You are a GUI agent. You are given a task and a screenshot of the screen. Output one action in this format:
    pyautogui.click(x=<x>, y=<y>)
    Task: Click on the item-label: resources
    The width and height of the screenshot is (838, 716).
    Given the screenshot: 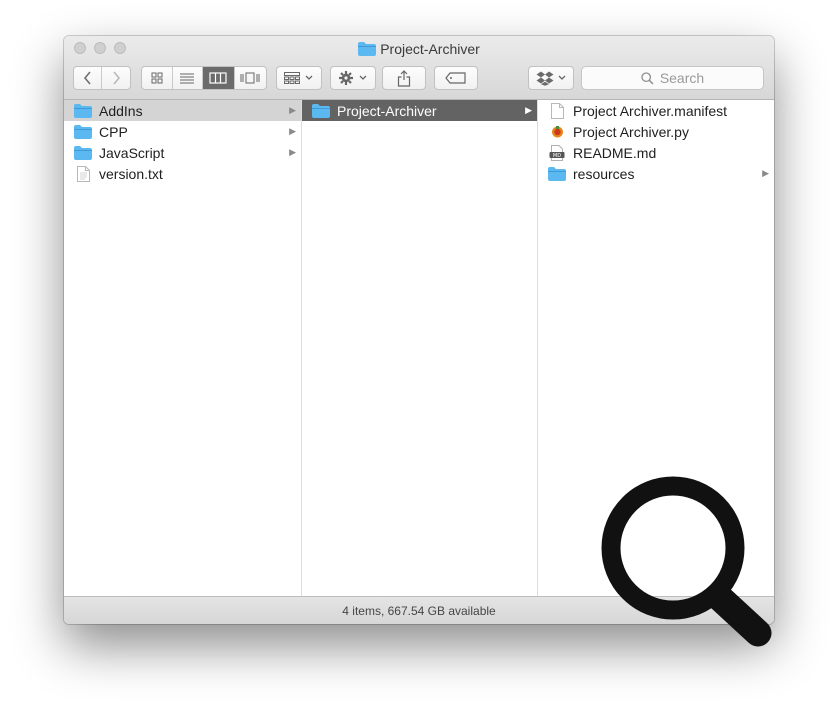 What is the action you would take?
    pyautogui.click(x=604, y=173)
    